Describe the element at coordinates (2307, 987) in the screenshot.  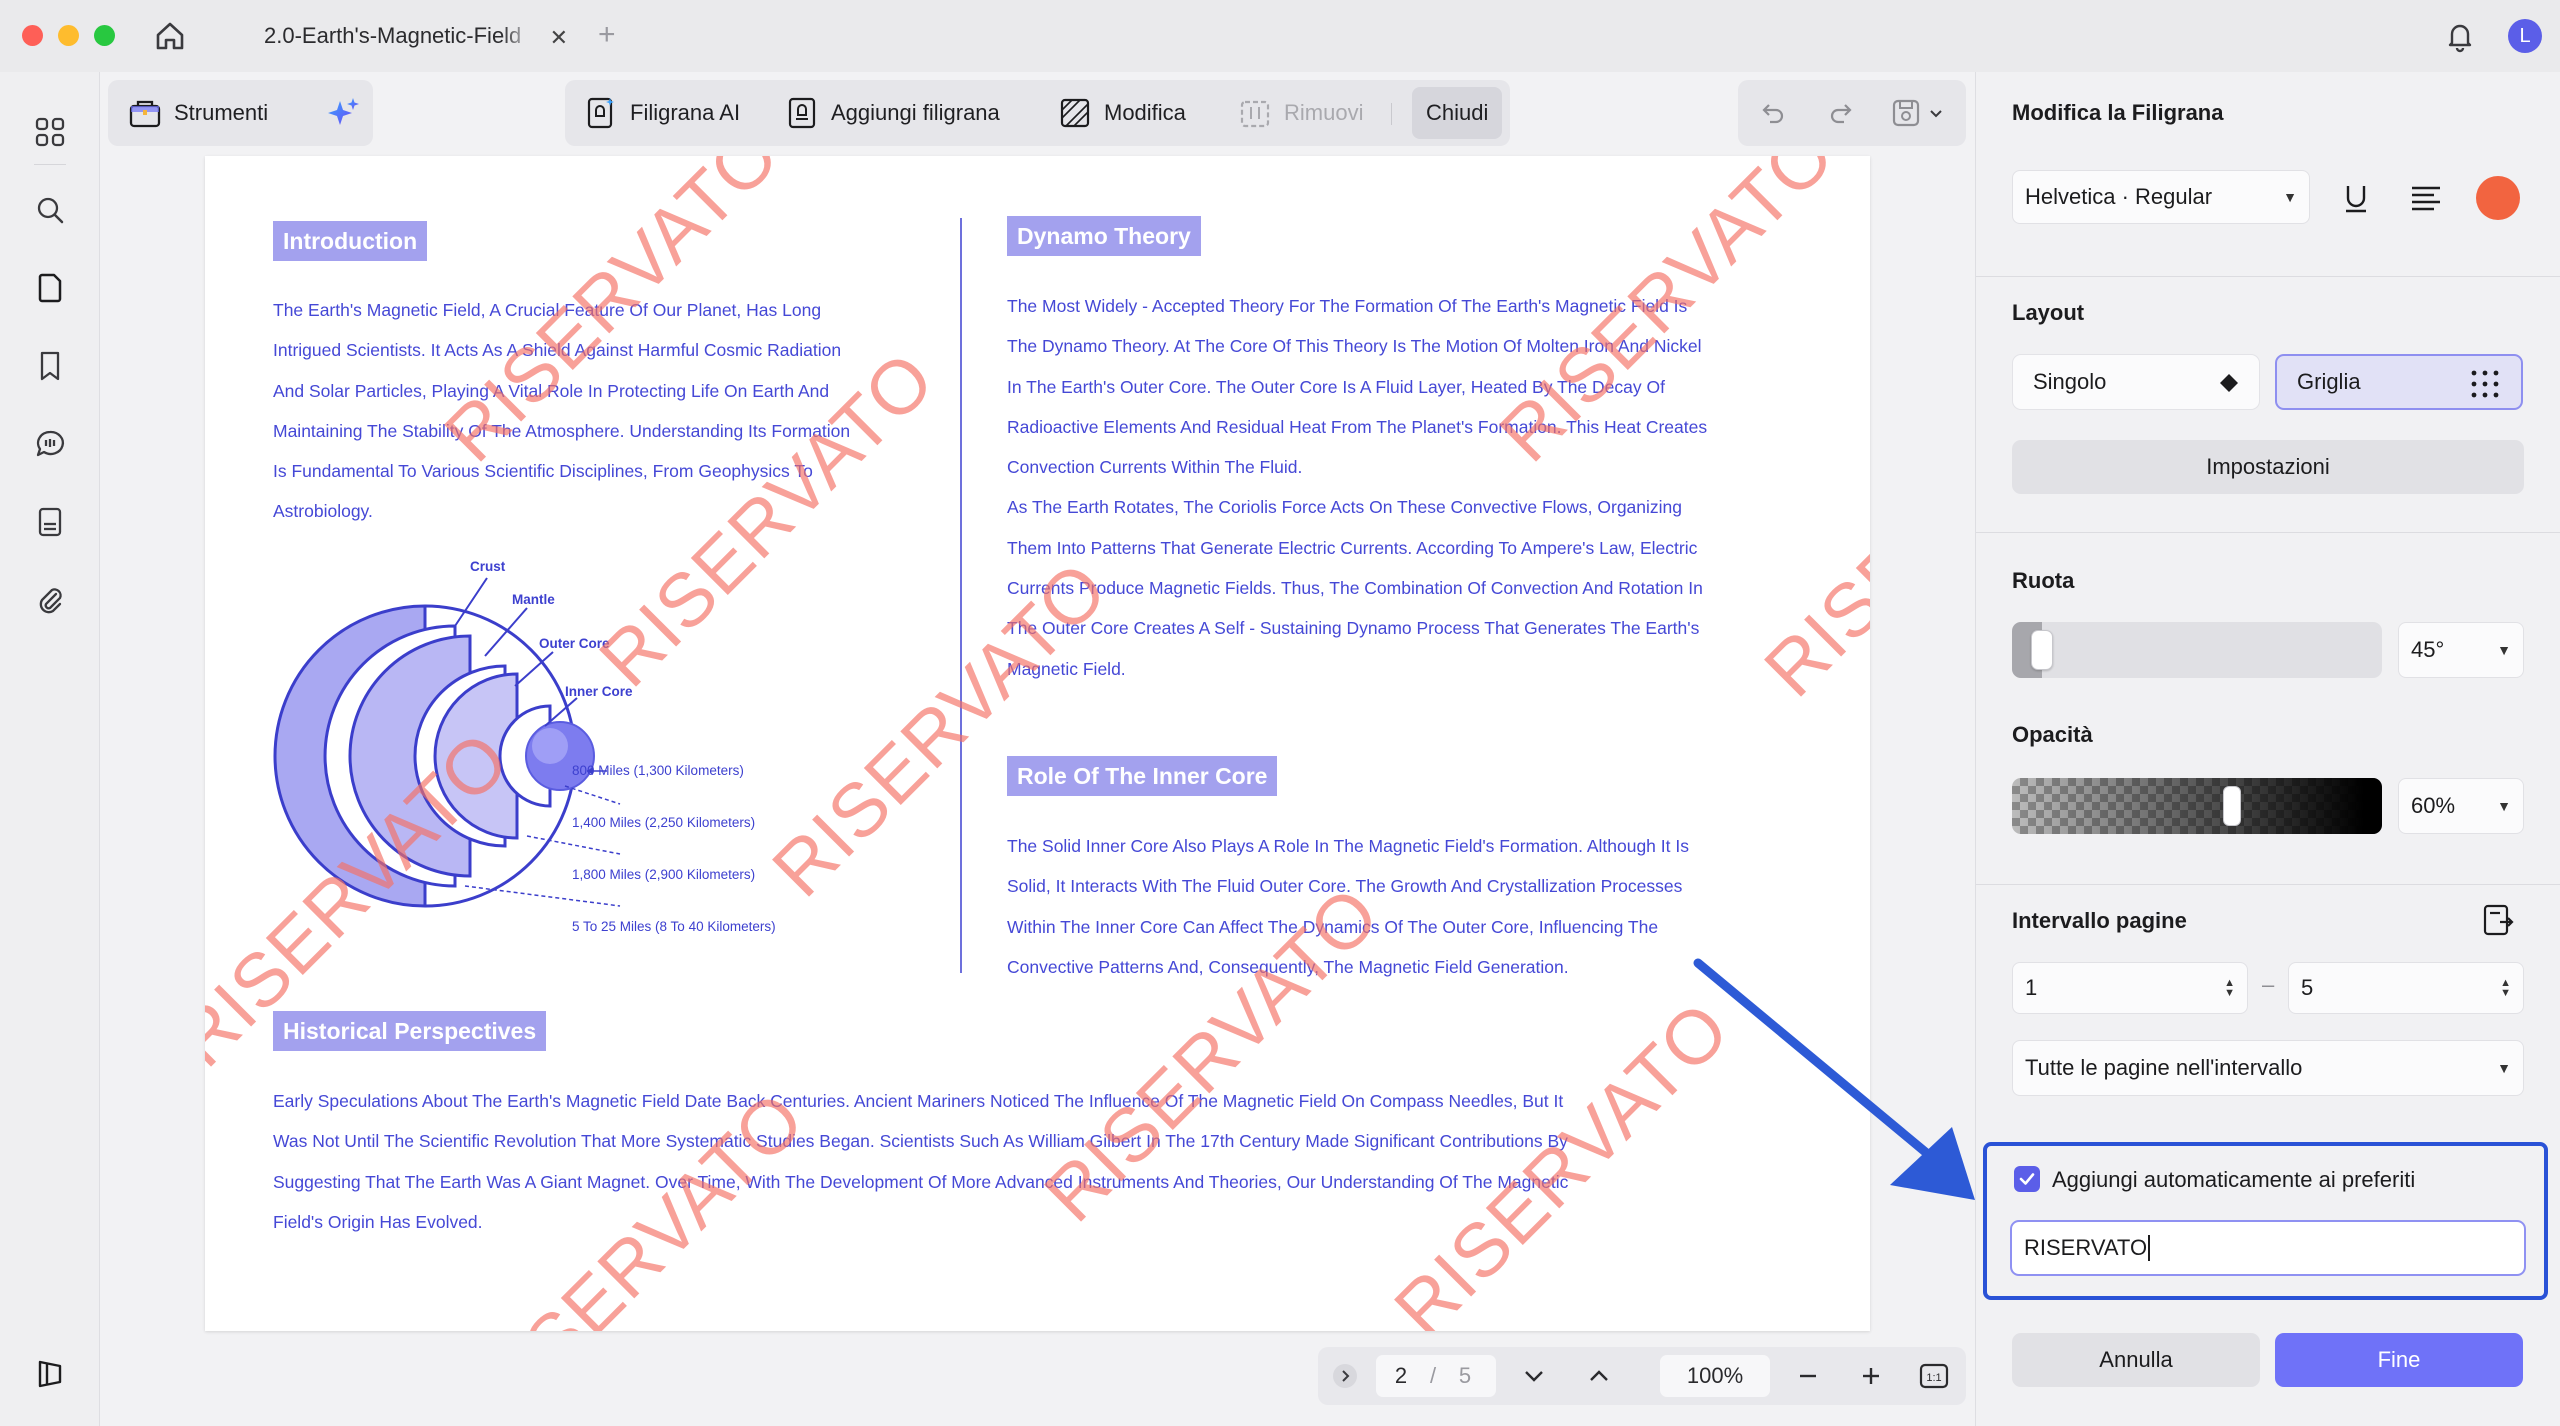
I see `range-to-value: 5` at that location.